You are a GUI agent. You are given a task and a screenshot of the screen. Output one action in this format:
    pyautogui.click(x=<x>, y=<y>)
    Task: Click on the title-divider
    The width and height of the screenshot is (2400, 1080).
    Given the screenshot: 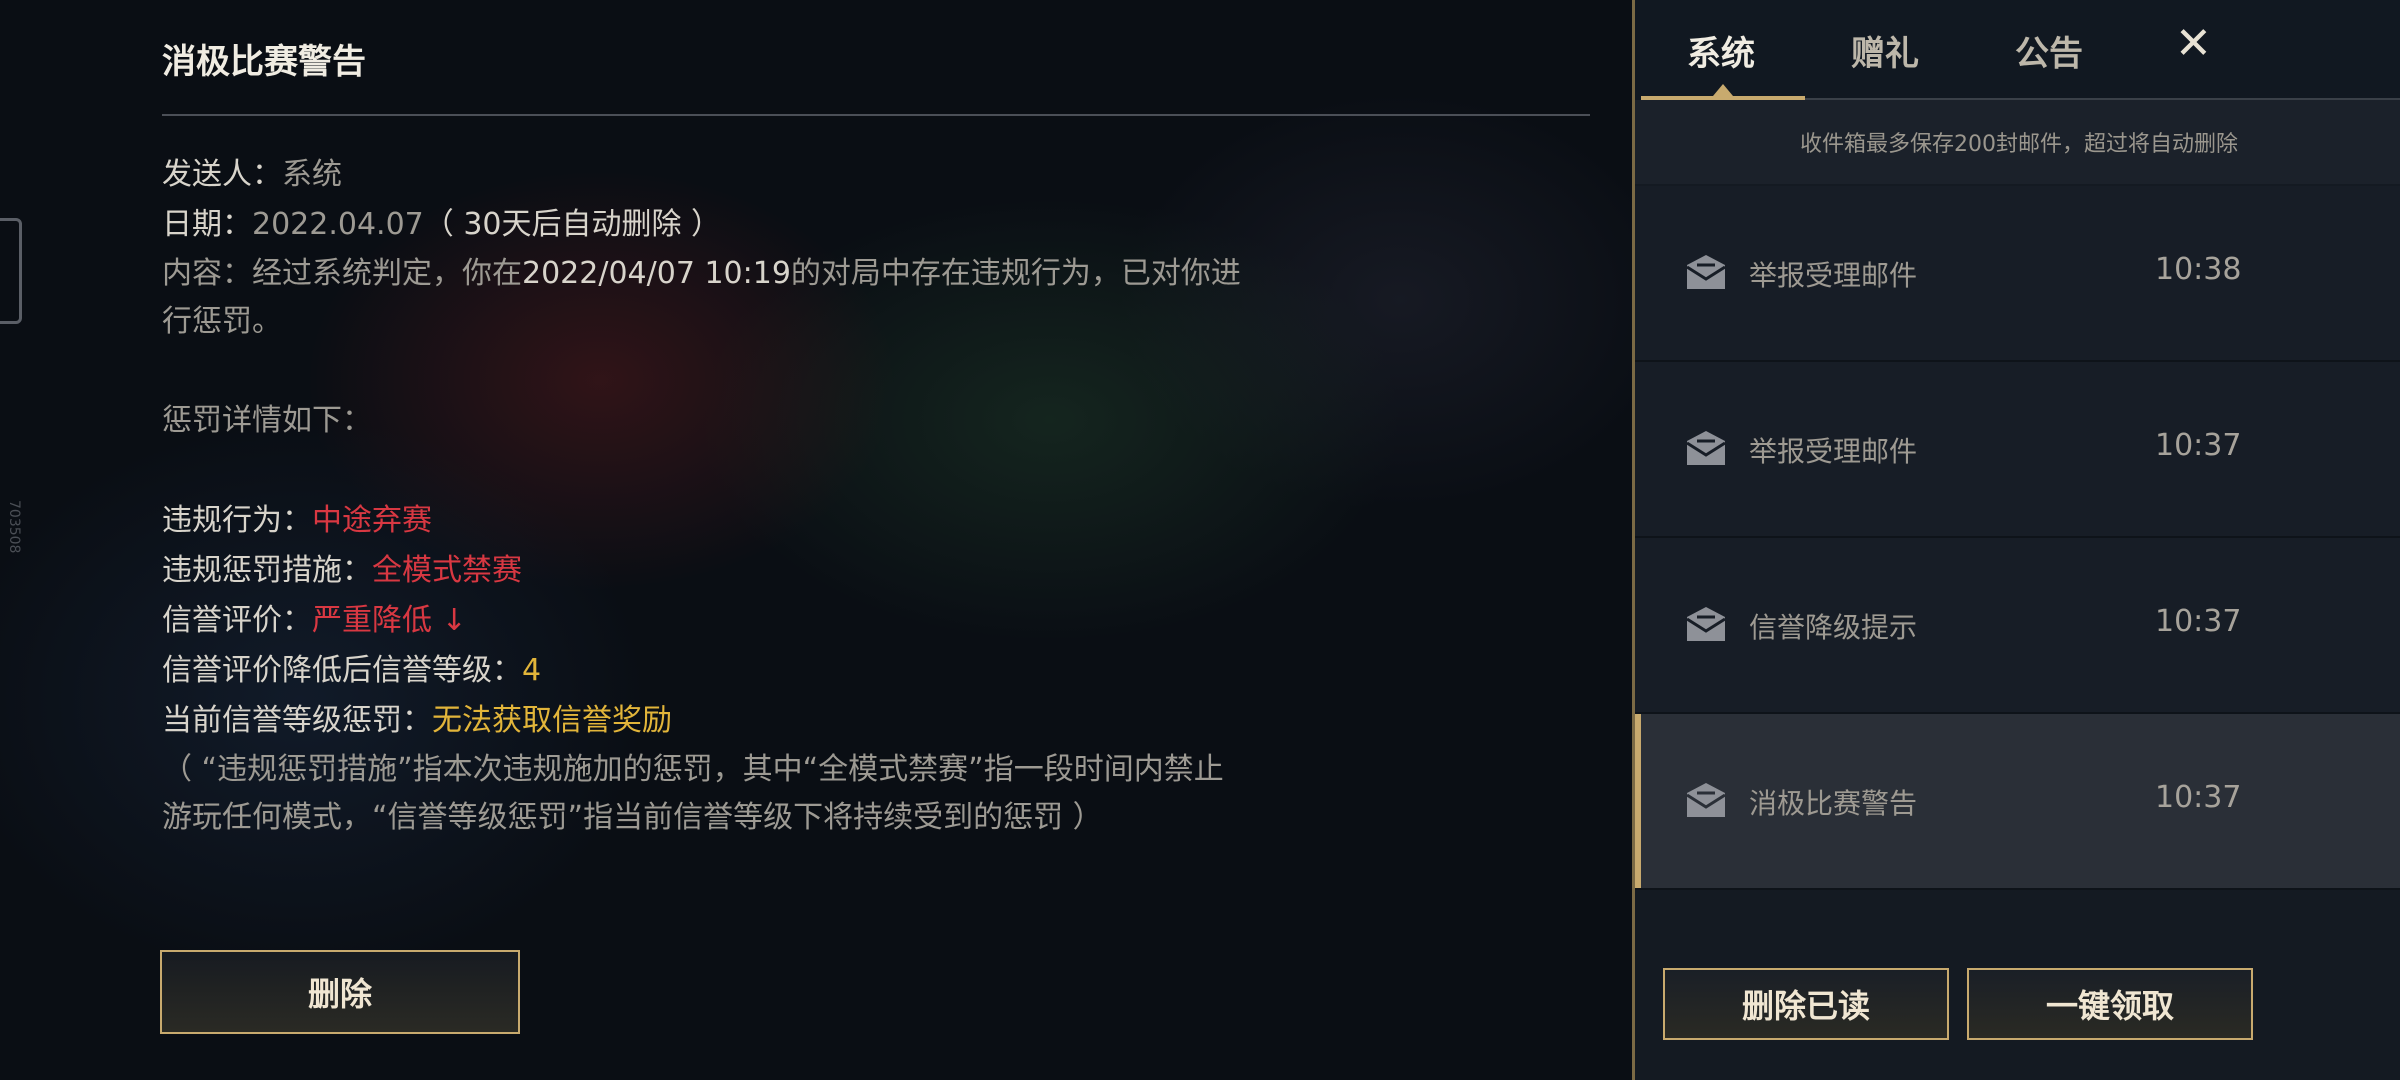 What is the action you would take?
    pyautogui.click(x=876, y=115)
    